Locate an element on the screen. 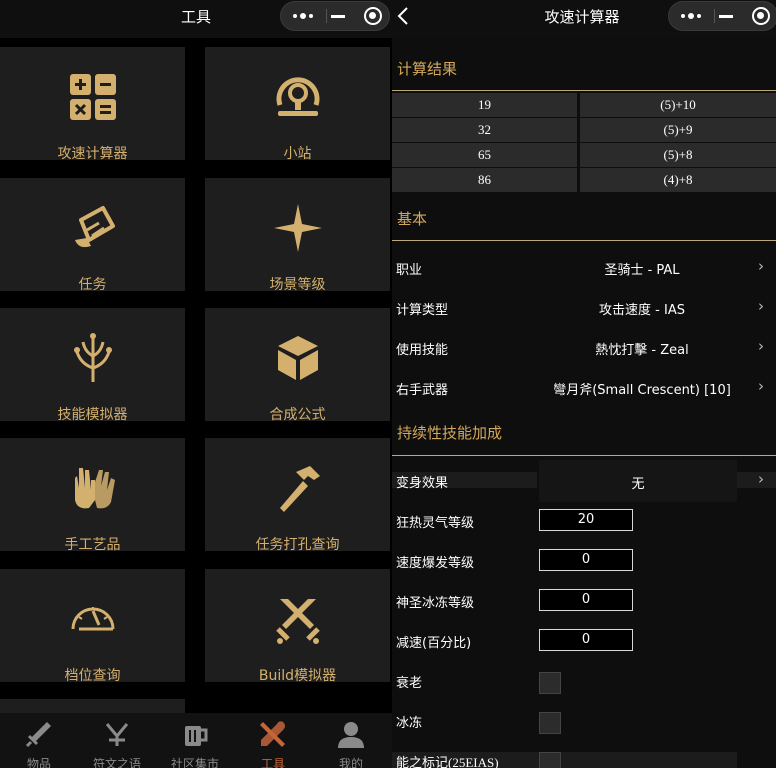  row-label: 计算类型 is located at coordinates (422, 310).